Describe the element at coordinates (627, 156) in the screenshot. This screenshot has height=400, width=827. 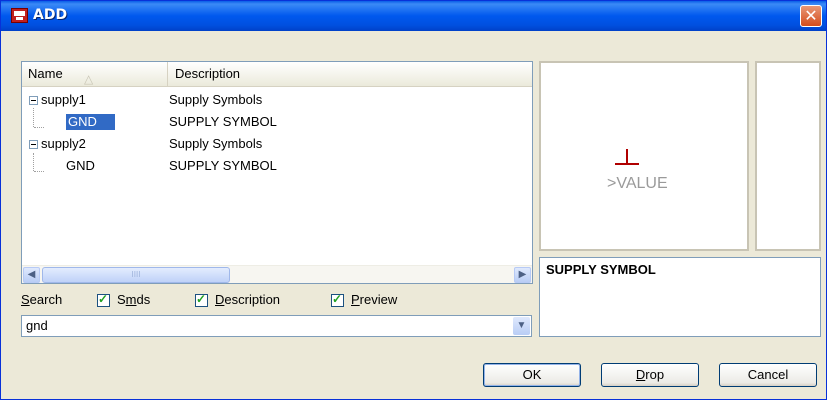
I see `supply-symbol-stem` at that location.